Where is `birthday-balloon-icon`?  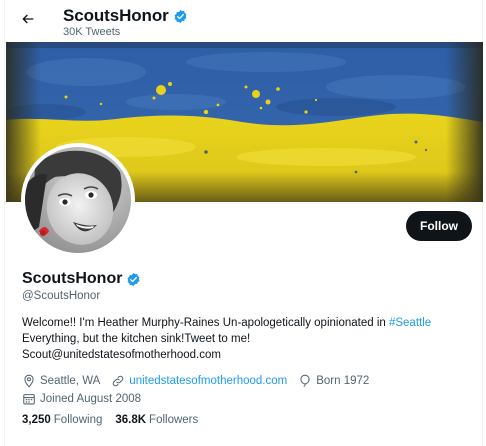
birthday-balloon-icon is located at coordinates (305, 380).